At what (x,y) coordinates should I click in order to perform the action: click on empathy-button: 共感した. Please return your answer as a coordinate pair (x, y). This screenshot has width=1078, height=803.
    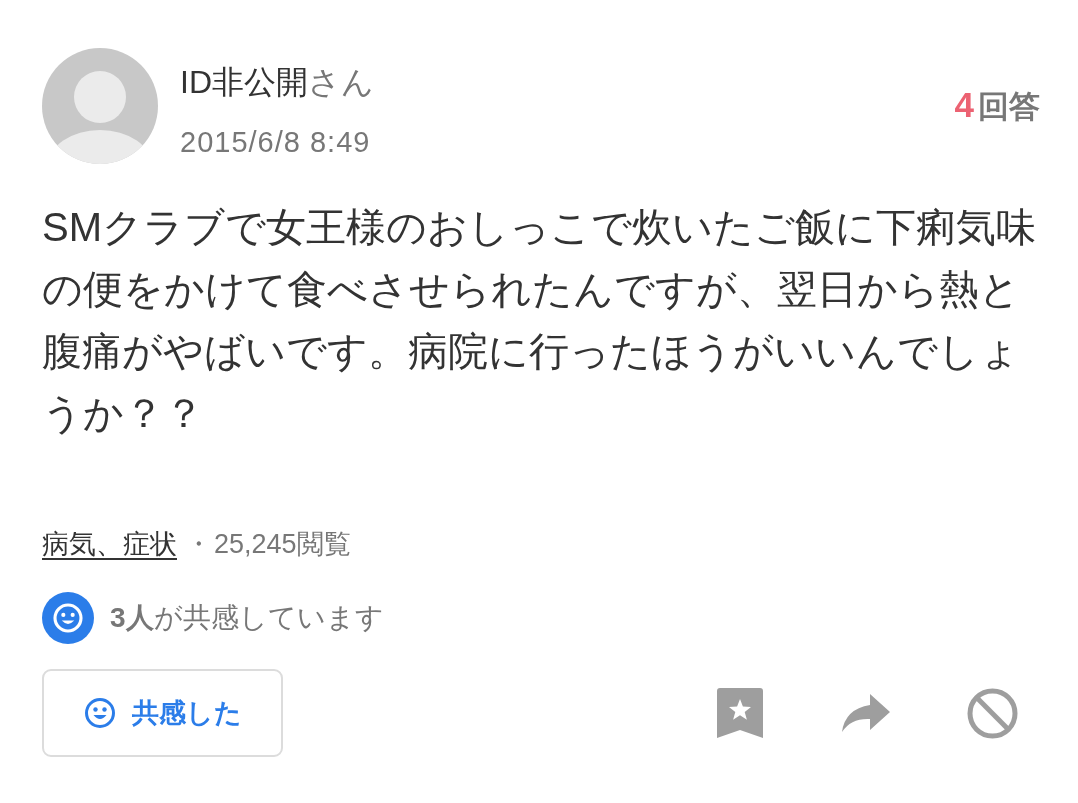
    Looking at the image, I should click on (162, 713).